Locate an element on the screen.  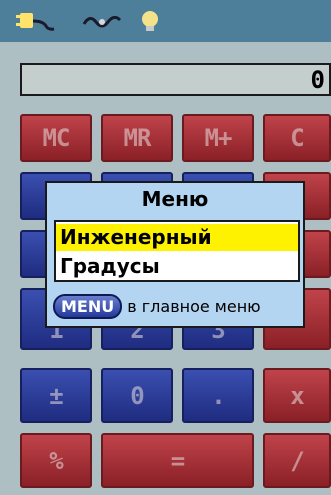
decimal-point-key: . is located at coordinates (218, 395).